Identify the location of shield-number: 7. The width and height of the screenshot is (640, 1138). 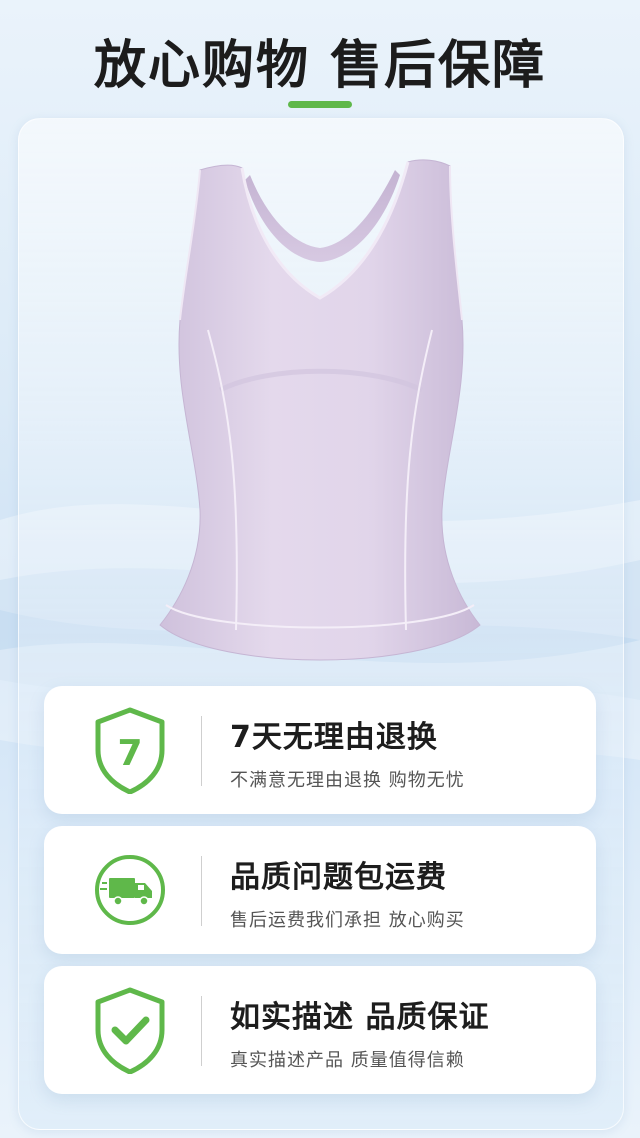
(129, 753).